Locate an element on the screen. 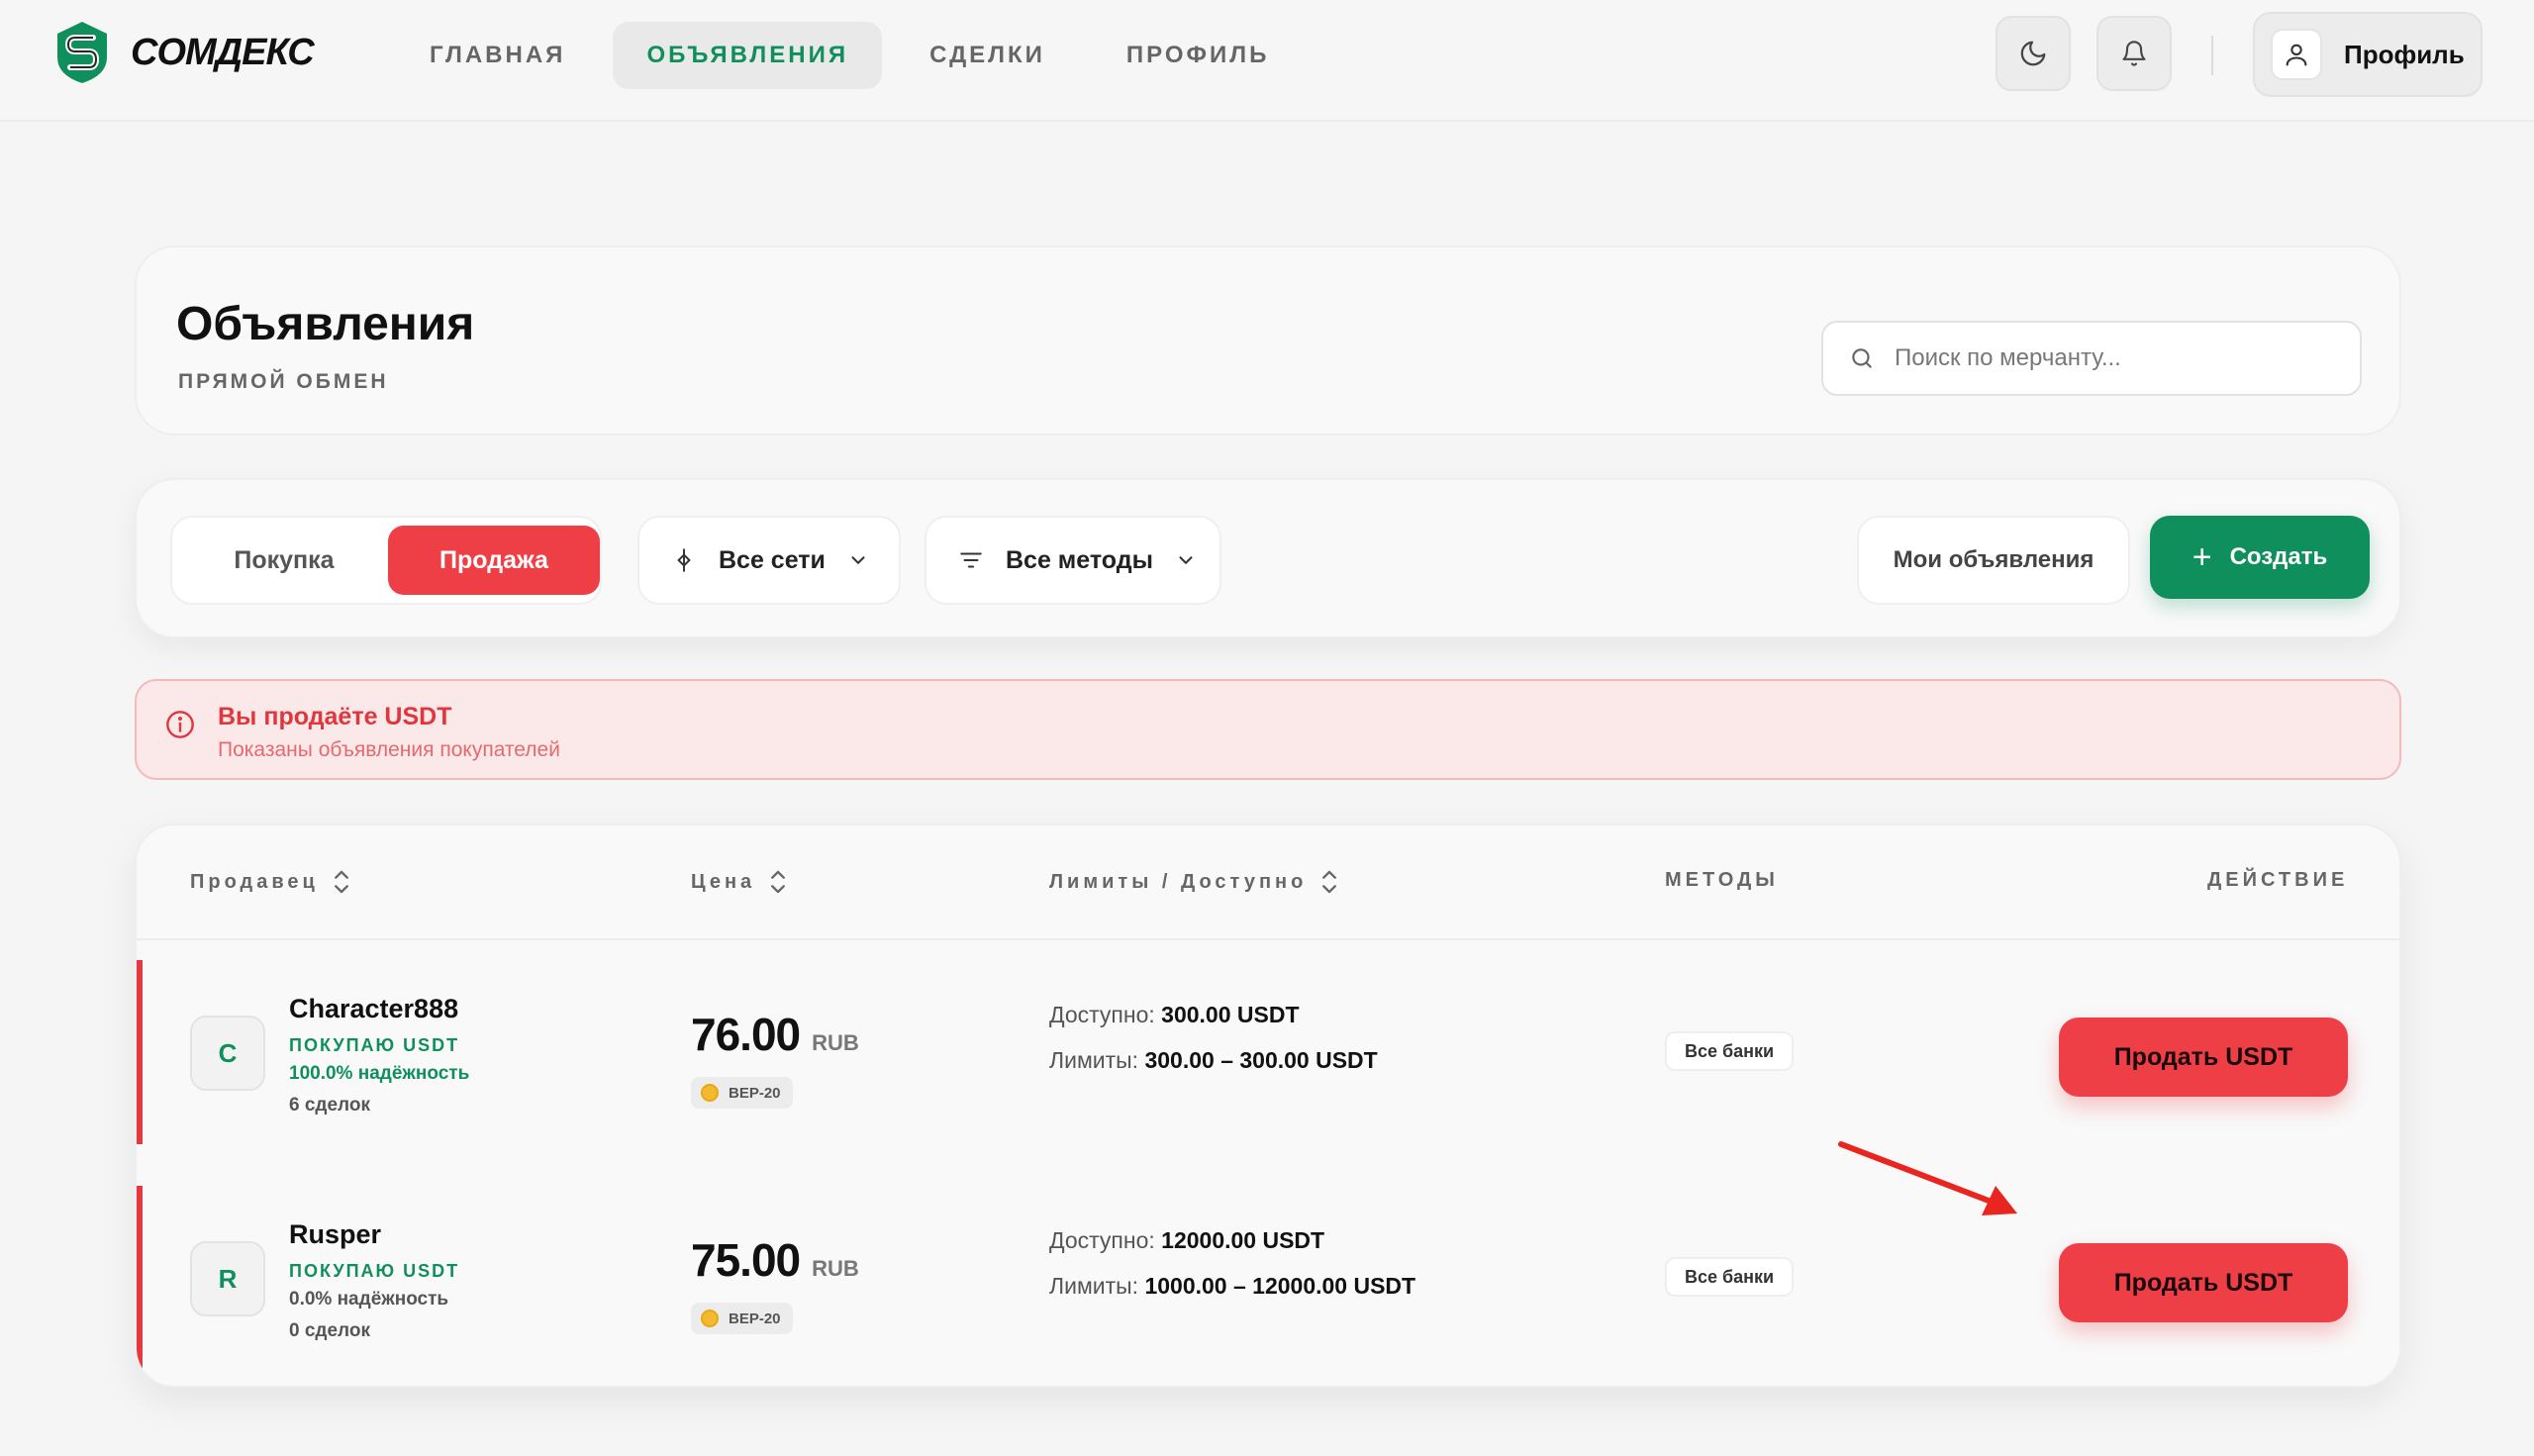 The height and width of the screenshot is (1456, 2534). create-ad-button: + Создать is located at coordinates (2260, 557).